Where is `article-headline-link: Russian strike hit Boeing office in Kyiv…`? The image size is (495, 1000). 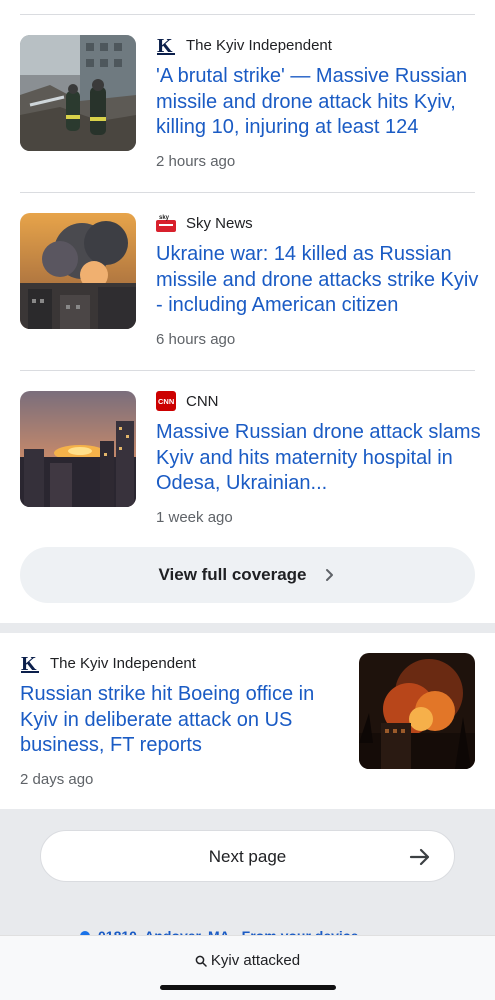 article-headline-link: Russian strike hit Boeing office in Kyiv… is located at coordinates (177, 720).